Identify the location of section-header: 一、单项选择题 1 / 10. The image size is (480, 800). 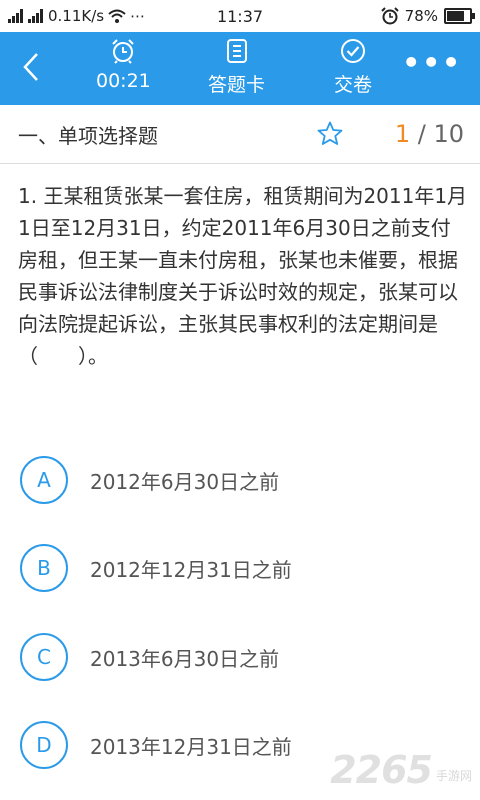
(240, 134).